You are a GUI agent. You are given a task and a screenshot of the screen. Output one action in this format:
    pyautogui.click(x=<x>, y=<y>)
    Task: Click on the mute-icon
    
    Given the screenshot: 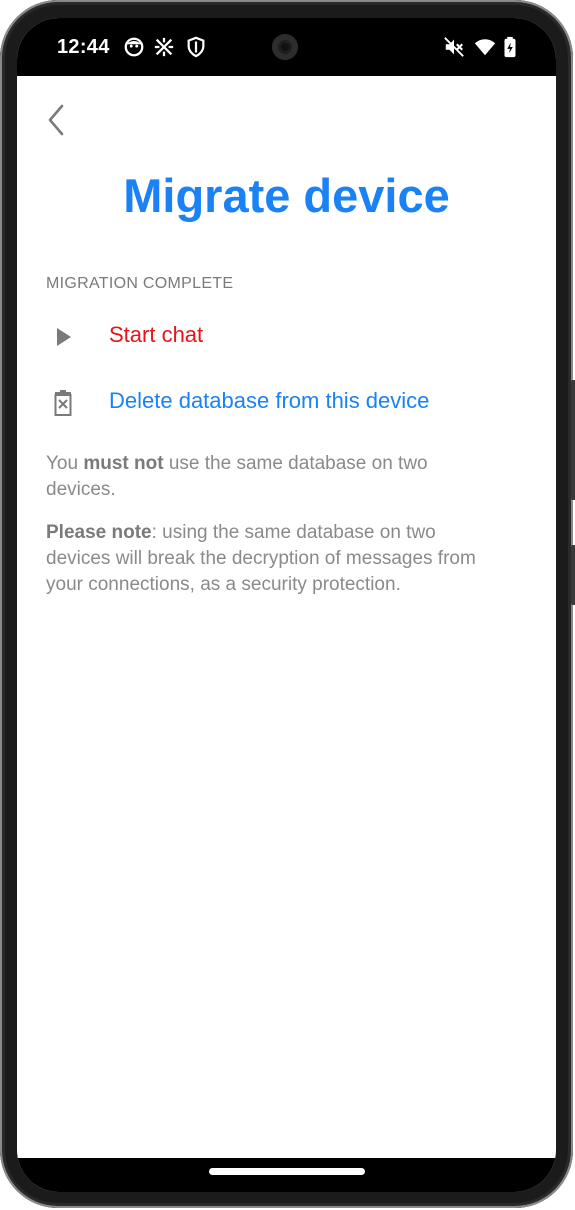 What is the action you would take?
    pyautogui.click(x=454, y=47)
    